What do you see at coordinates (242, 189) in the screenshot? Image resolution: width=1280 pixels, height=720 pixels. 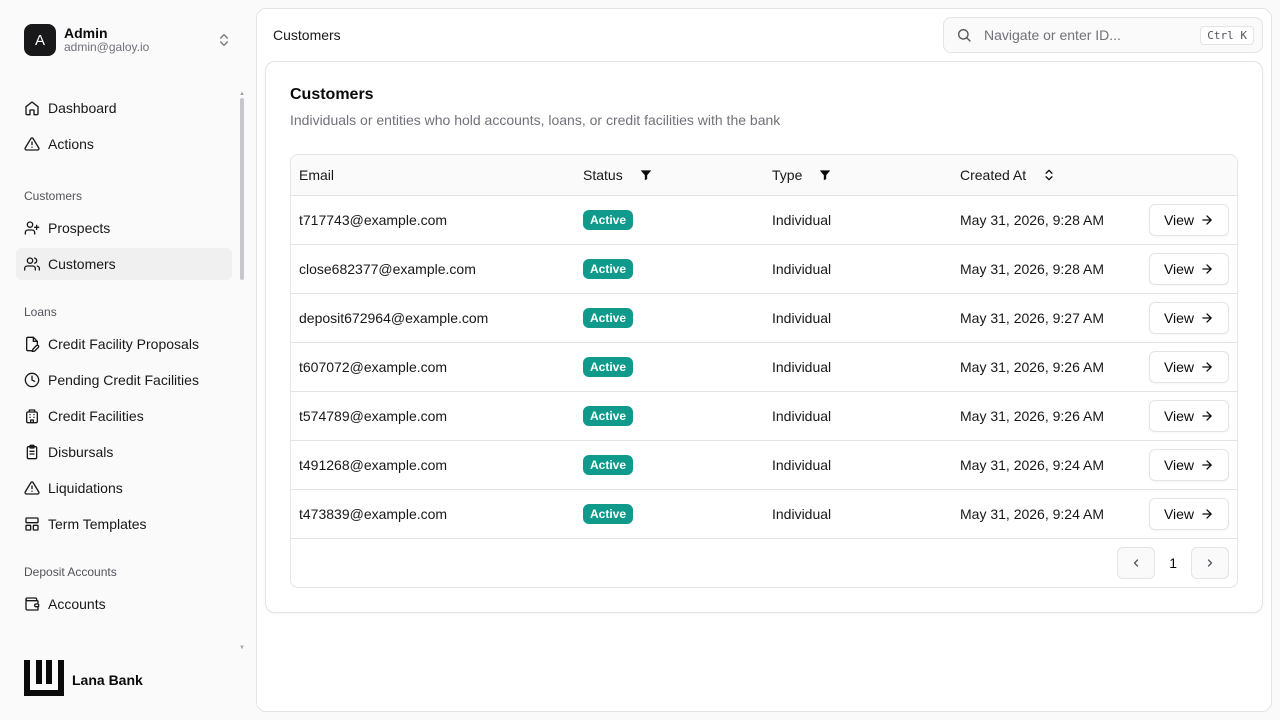 I see `scrollbar-thumb` at bounding box center [242, 189].